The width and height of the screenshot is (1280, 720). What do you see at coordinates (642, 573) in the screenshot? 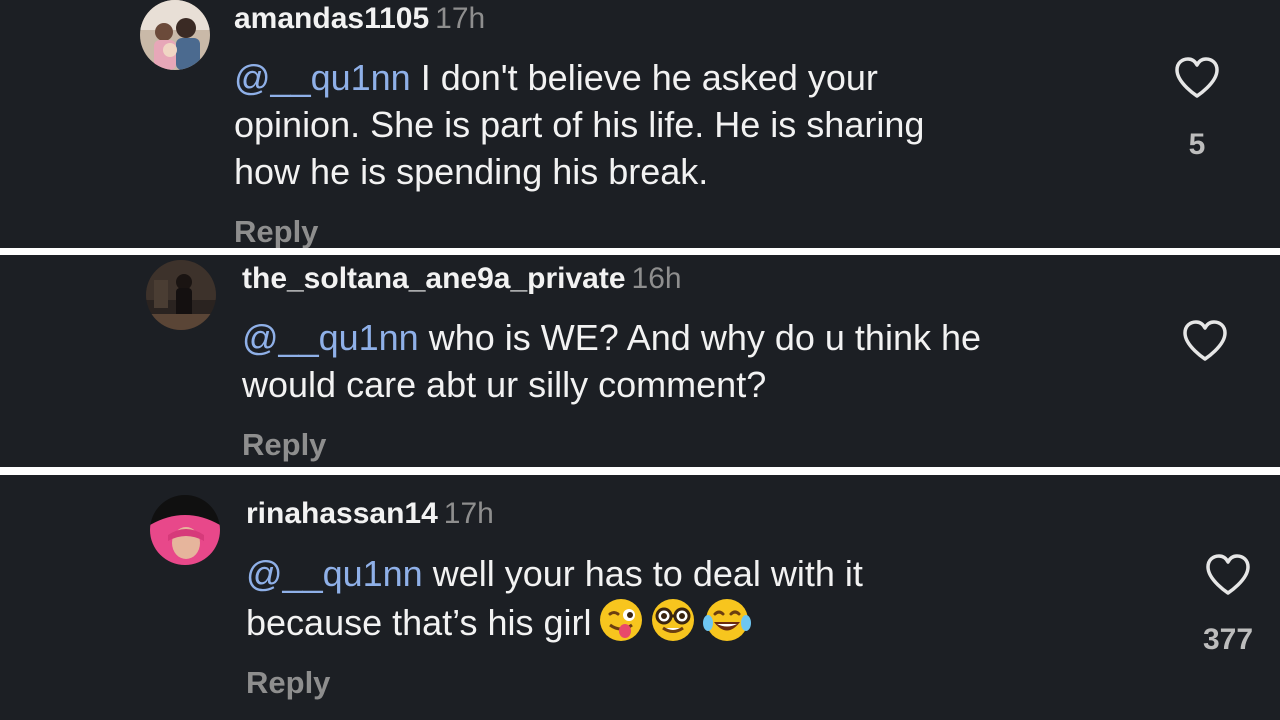
I see `comment-line-text: well your has to deal with it` at bounding box center [642, 573].